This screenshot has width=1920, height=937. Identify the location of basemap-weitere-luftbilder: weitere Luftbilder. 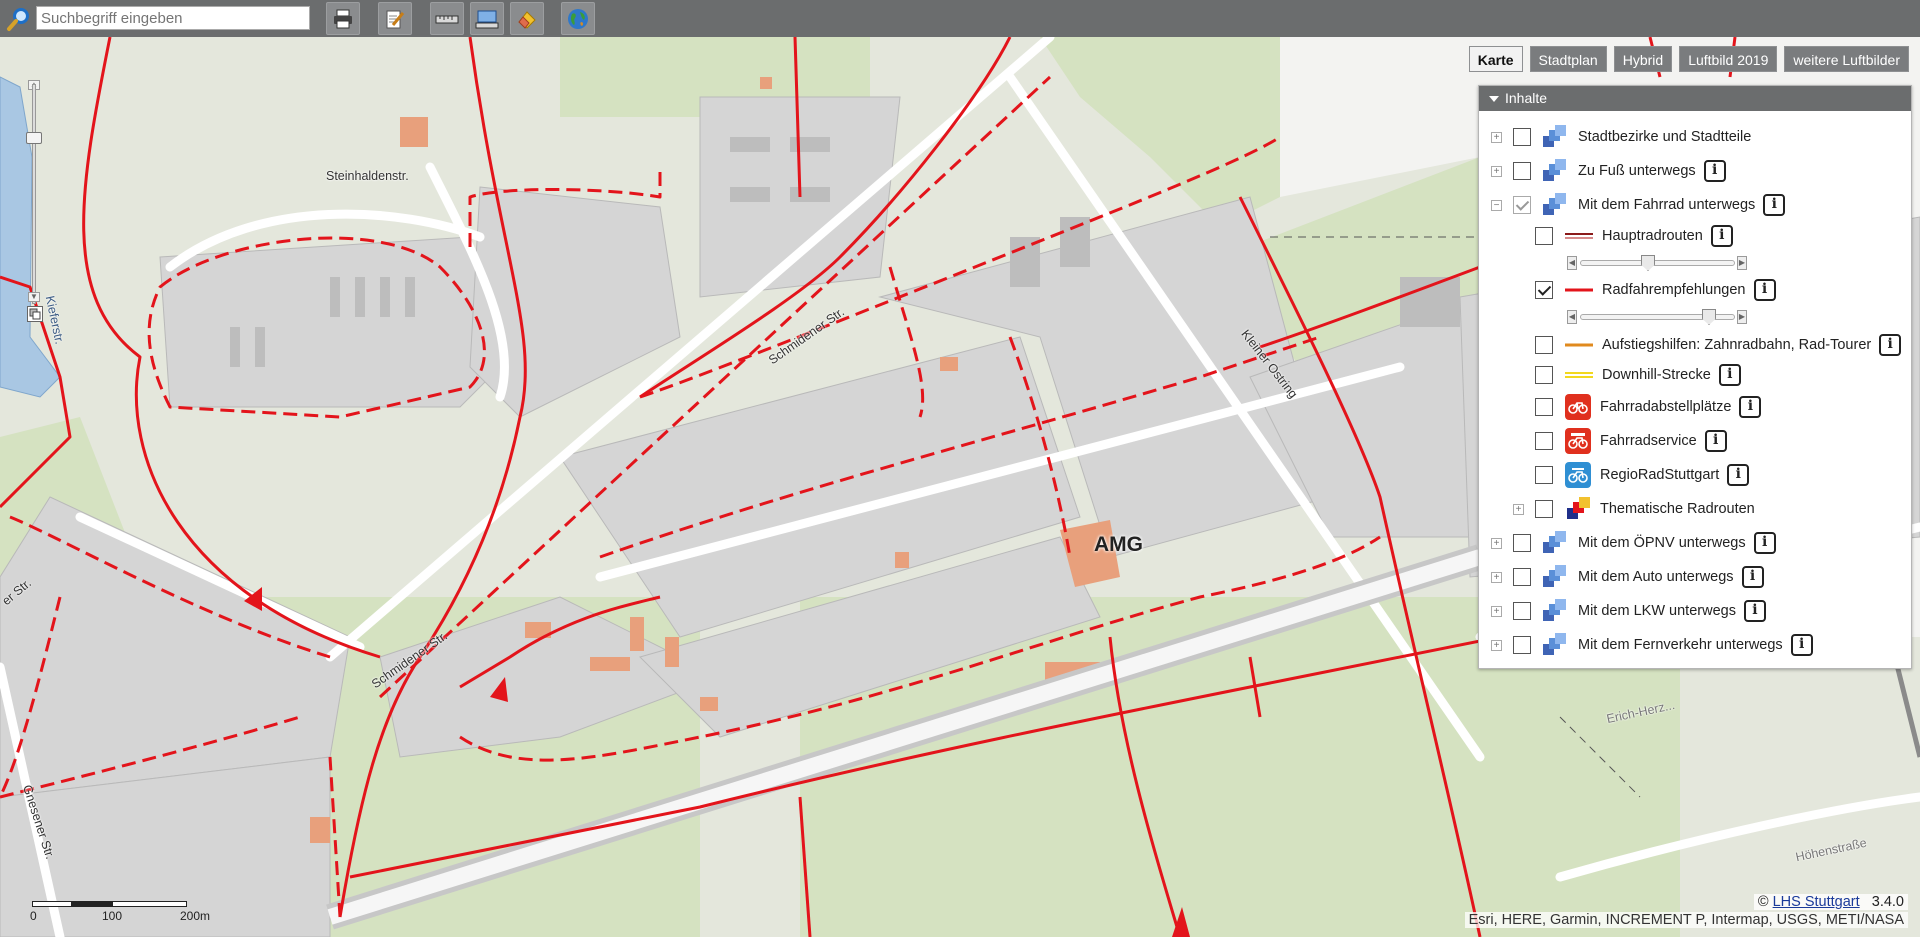
(1846, 59).